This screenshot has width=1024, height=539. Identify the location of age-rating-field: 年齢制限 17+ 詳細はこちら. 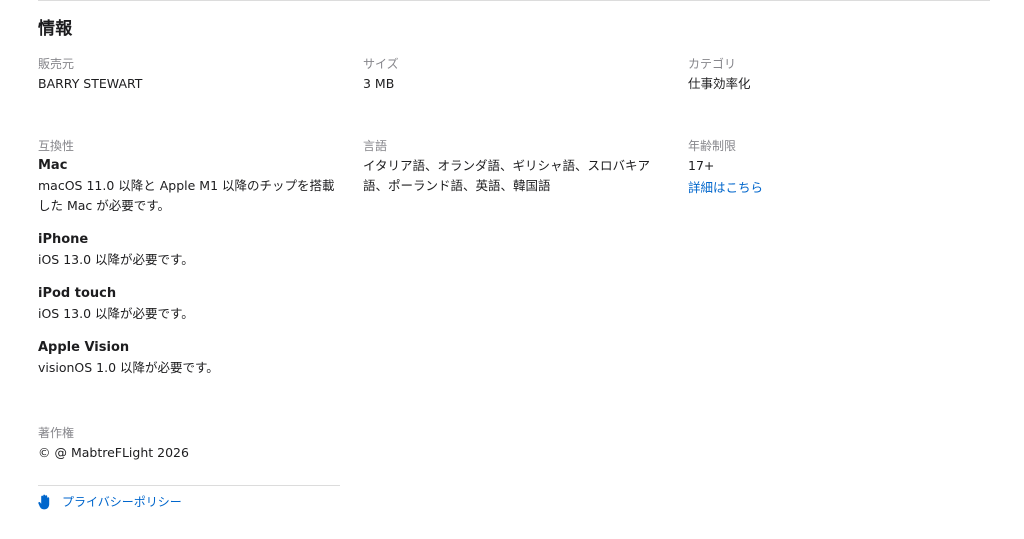
(838, 167).